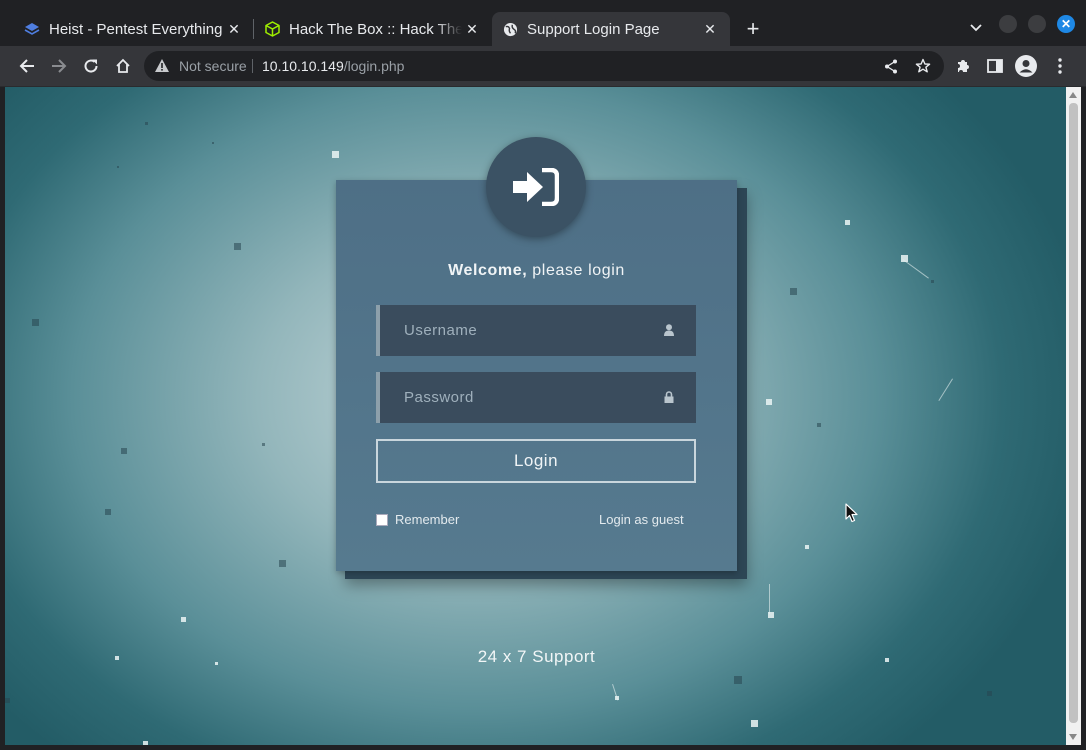 The height and width of the screenshot is (750, 1086). I want to click on mouse-cursor-icon, so click(852, 513).